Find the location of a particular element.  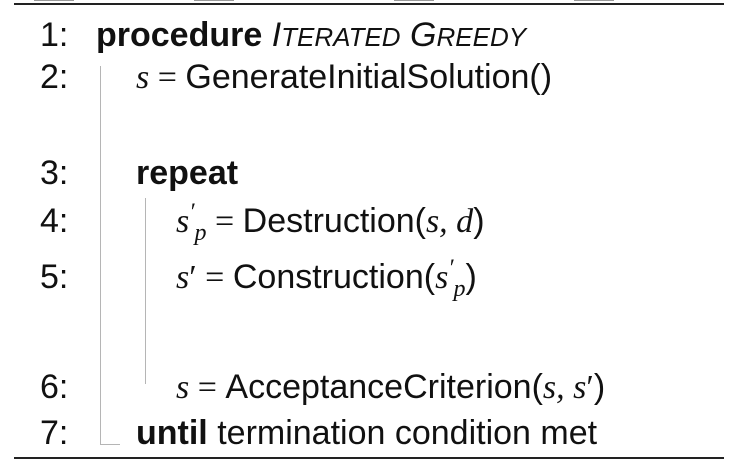

construction-statement: s′ = Construction(s′p) is located at coordinates (326, 278).